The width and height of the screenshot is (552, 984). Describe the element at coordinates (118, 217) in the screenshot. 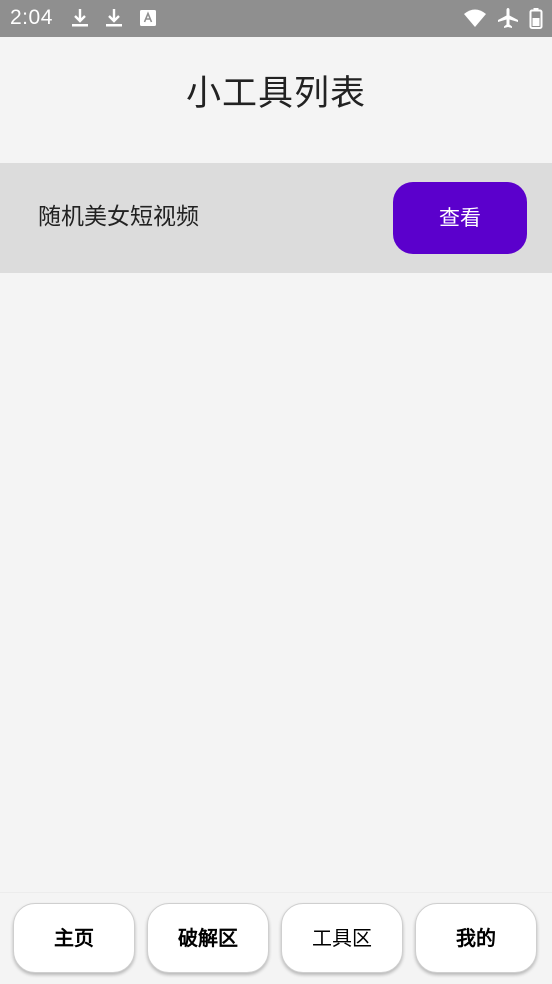

I see `tool-name-label: 随机美女短视频` at that location.